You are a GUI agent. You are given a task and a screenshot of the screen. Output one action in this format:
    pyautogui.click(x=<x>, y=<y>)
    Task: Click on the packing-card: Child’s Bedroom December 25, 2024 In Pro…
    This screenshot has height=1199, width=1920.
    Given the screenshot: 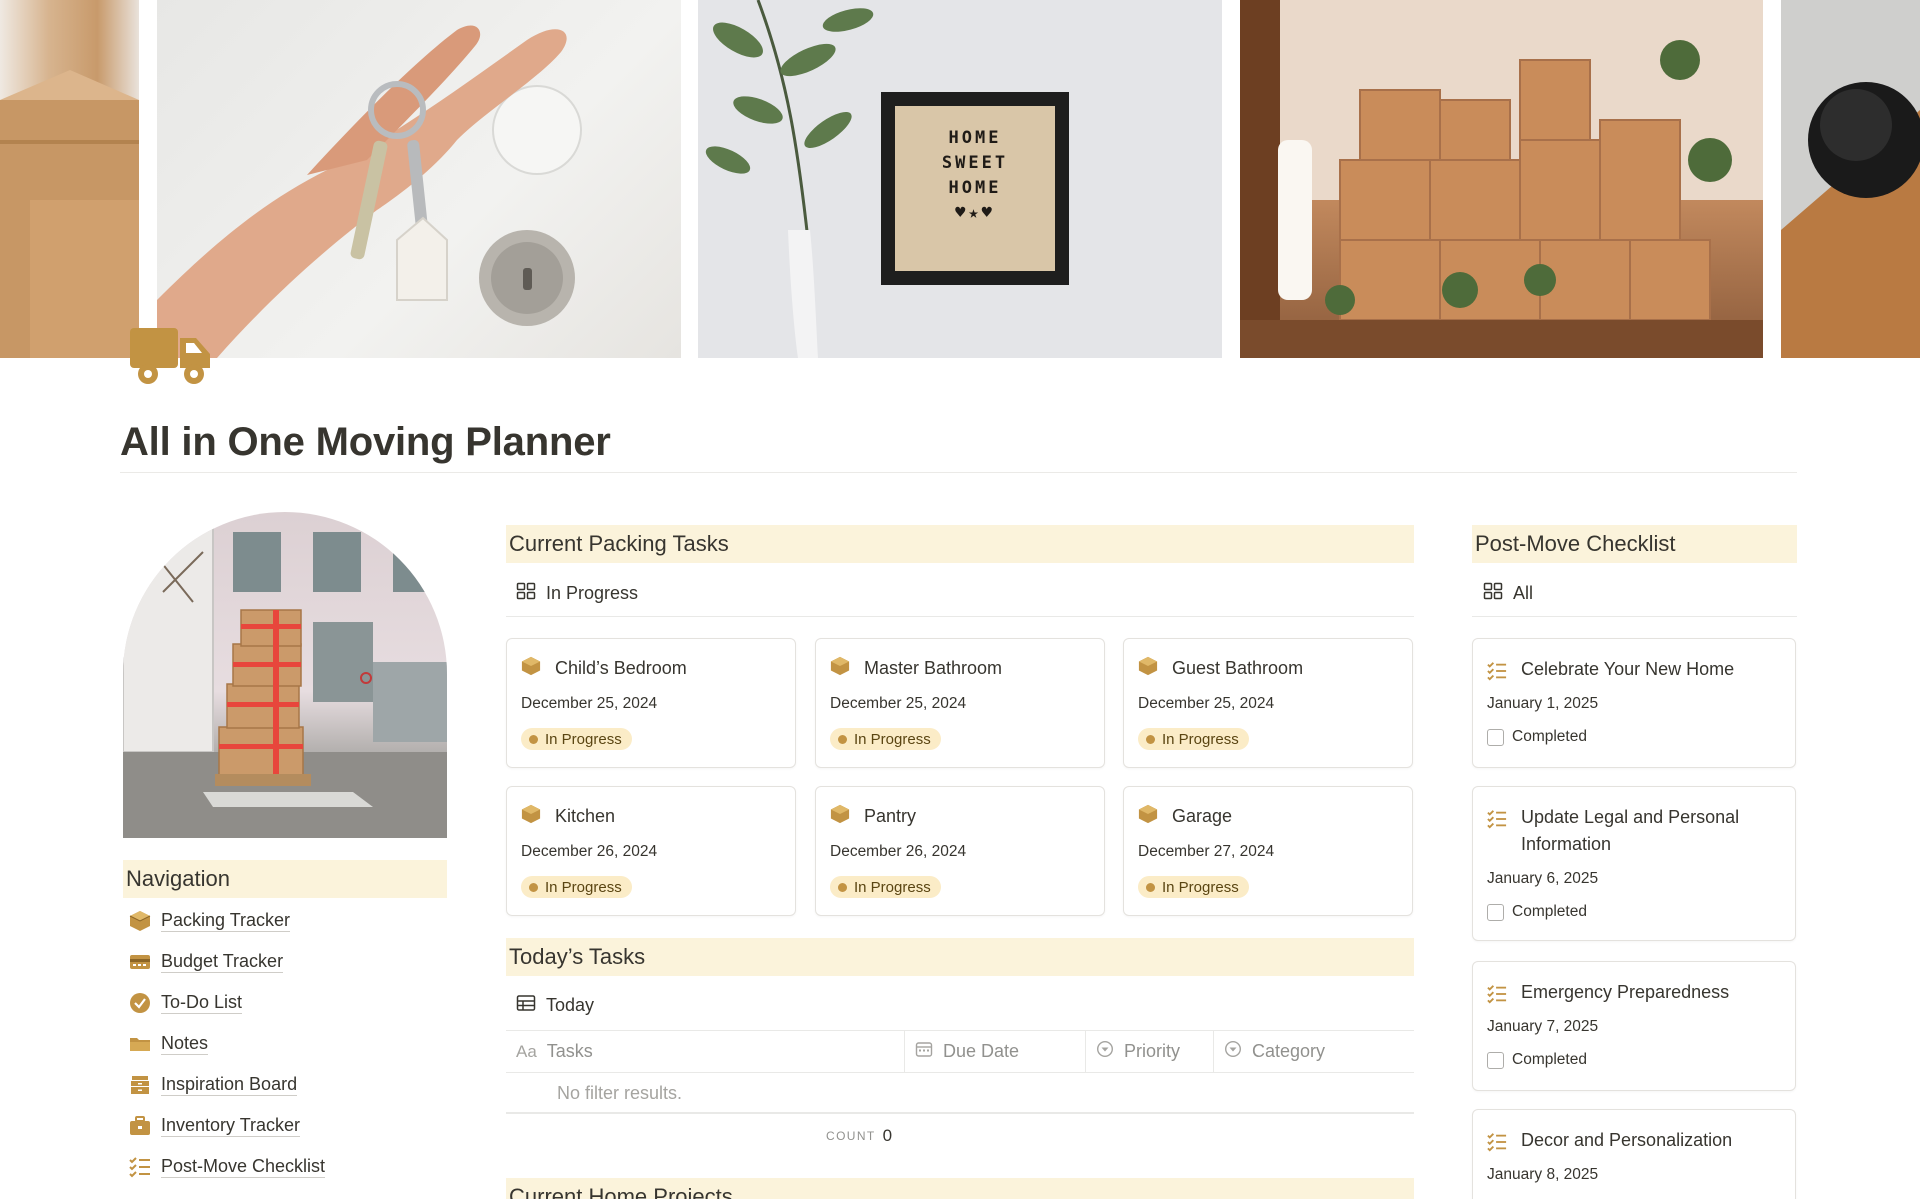 What is the action you would take?
    pyautogui.click(x=651, y=703)
    